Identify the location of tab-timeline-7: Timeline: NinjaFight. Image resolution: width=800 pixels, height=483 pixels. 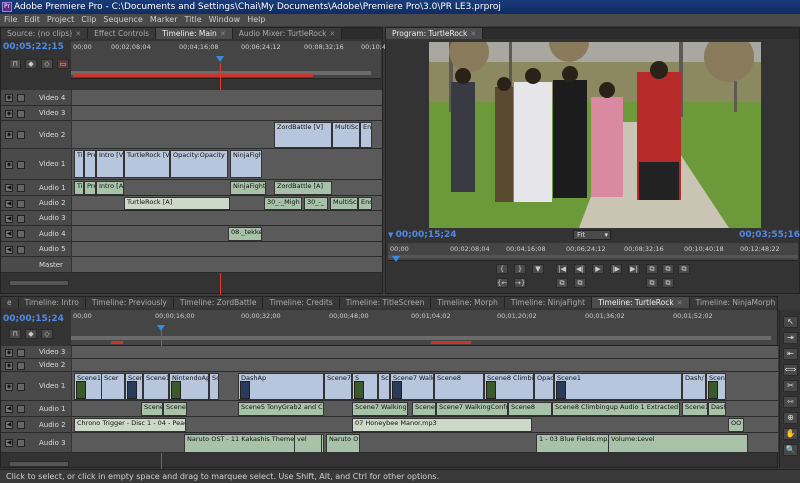
(548, 302).